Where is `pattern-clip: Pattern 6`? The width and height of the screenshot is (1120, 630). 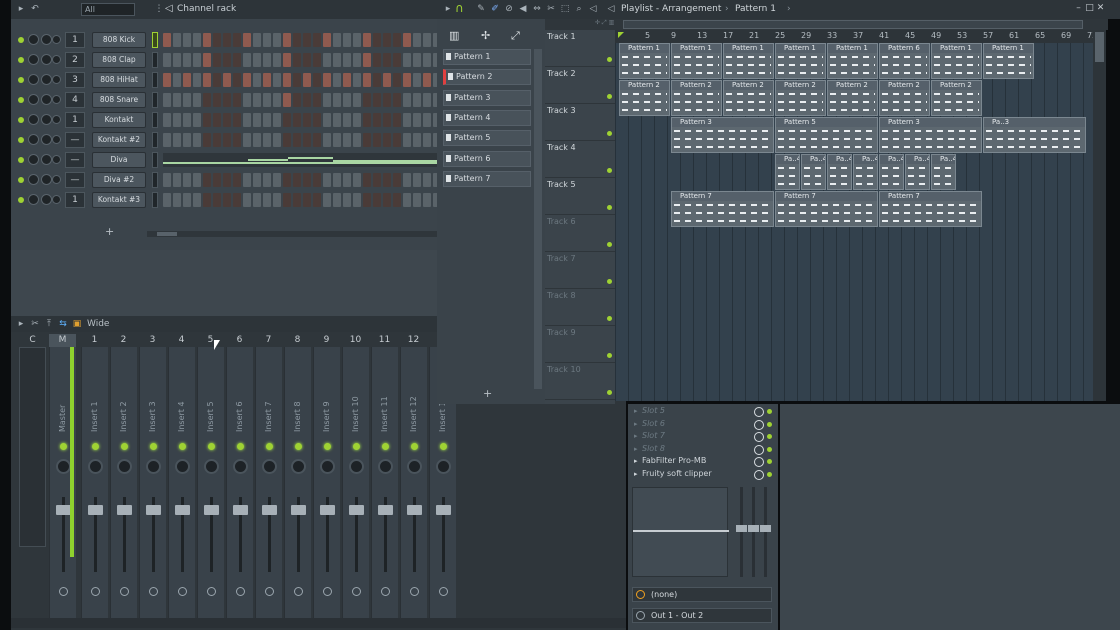 pattern-clip: Pattern 6 is located at coordinates (904, 61).